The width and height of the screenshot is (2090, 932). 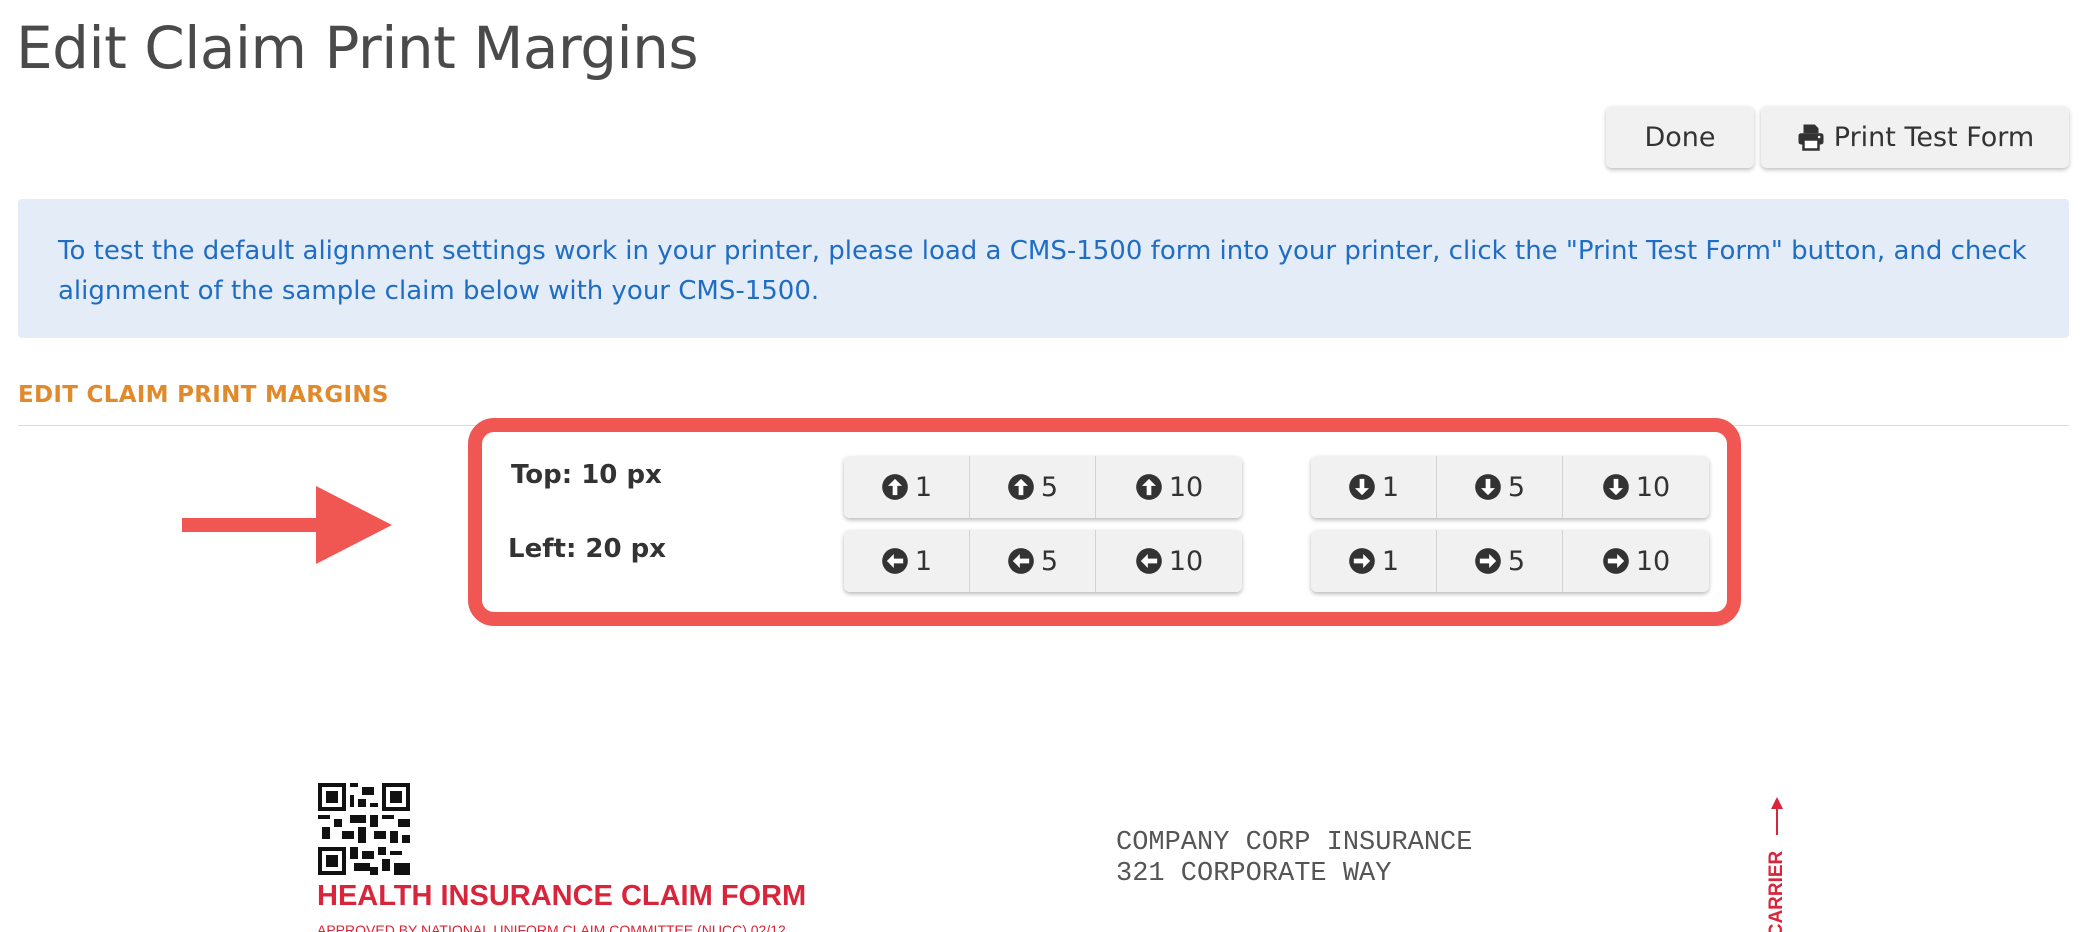 I want to click on annotation-highlight-frame, so click(x=1104, y=522).